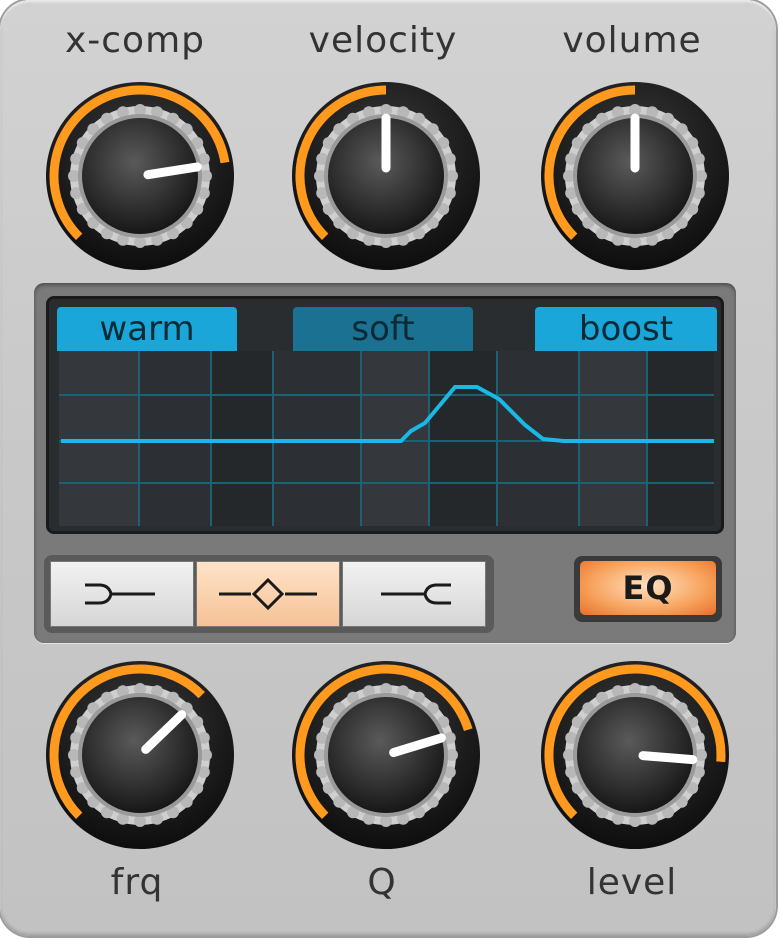 The width and height of the screenshot is (780, 940). What do you see at coordinates (635, 755) in the screenshot?
I see `knob-level` at bounding box center [635, 755].